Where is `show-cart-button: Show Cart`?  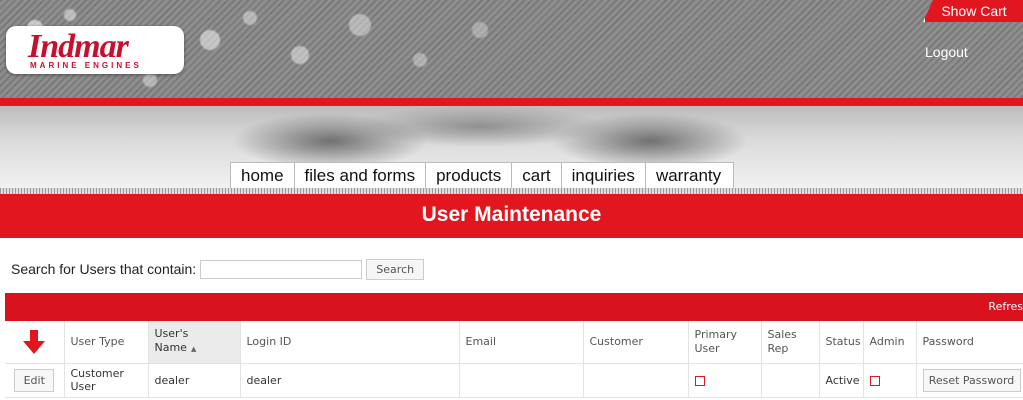
show-cart-button: Show Cart is located at coordinates (973, 11).